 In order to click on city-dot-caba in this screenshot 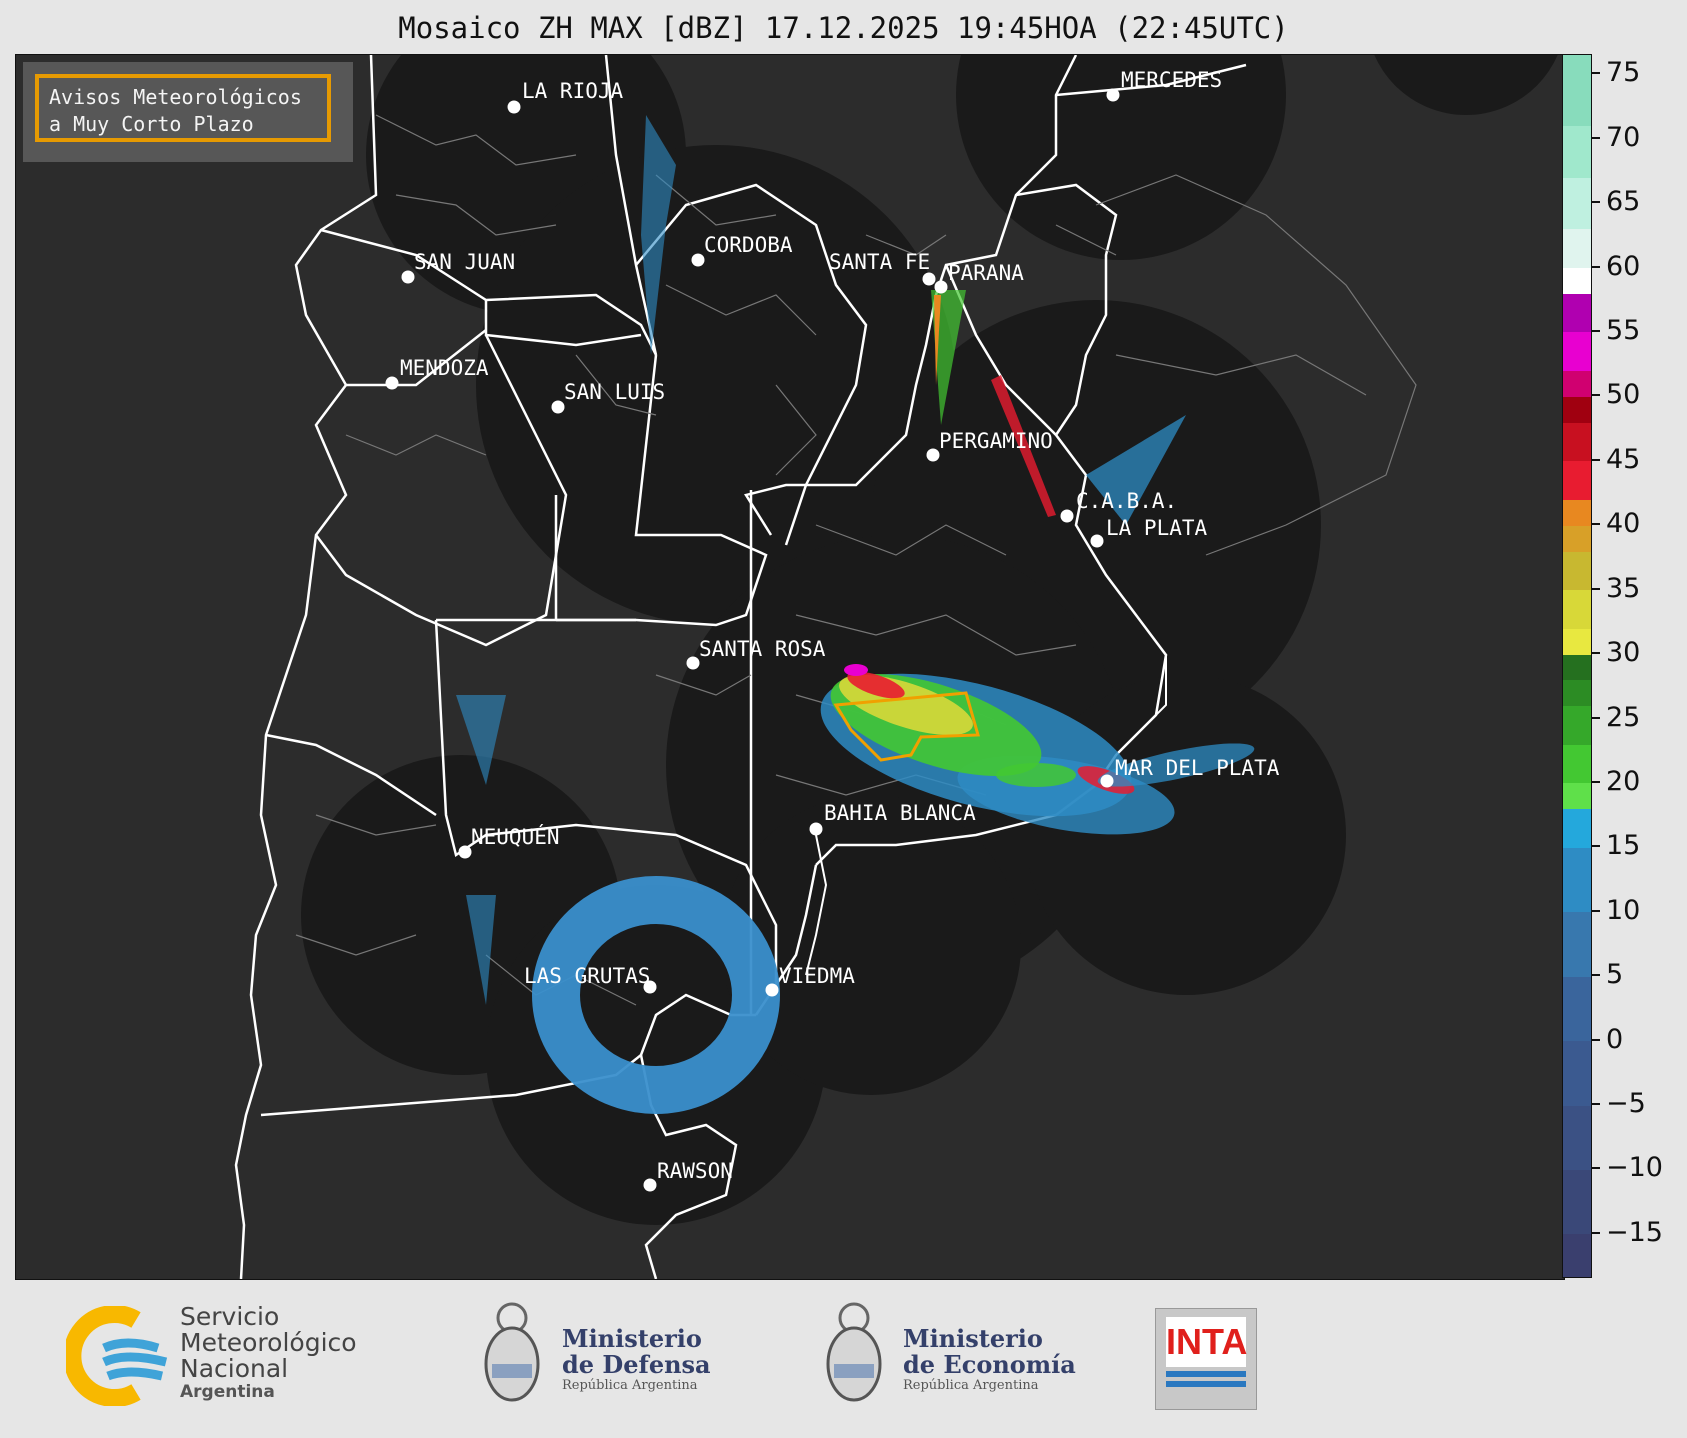, I will do `click(1067, 516)`.